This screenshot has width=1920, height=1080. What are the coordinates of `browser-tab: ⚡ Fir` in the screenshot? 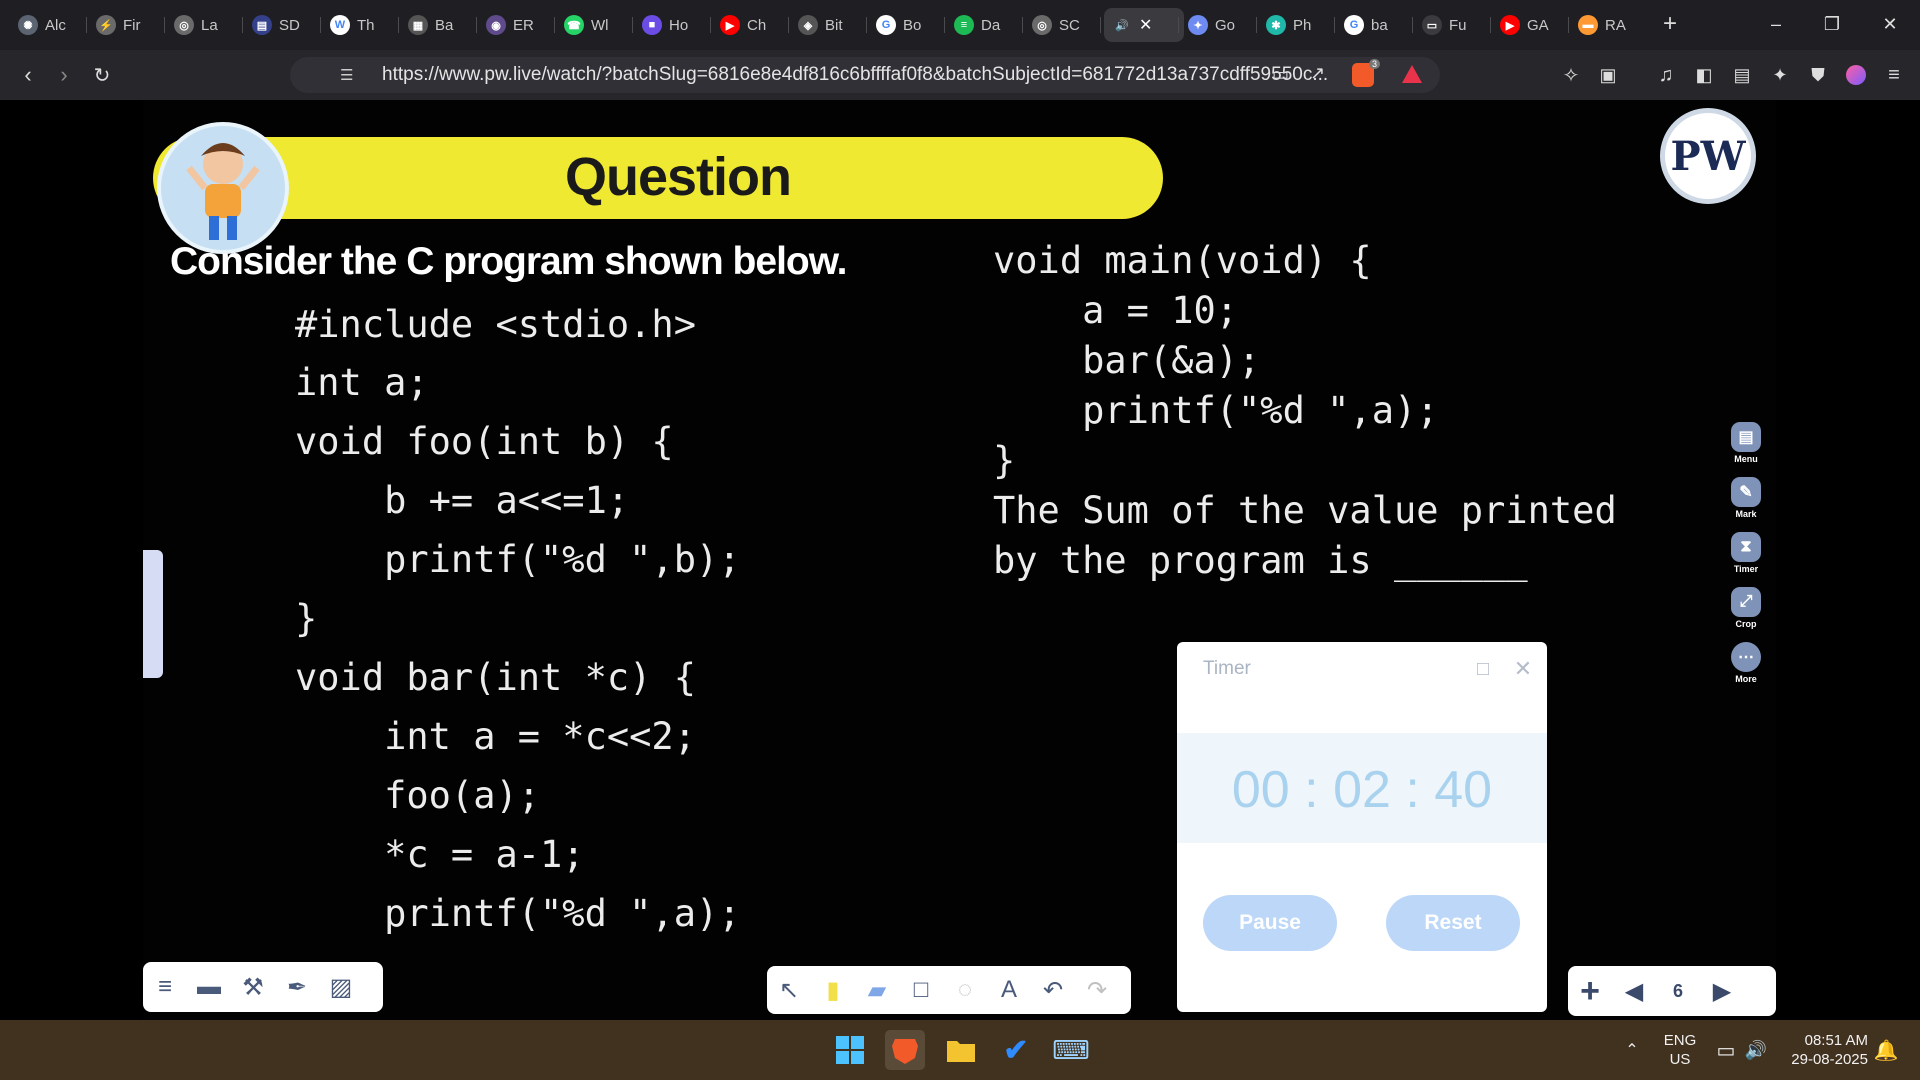 It's located at (122, 25).